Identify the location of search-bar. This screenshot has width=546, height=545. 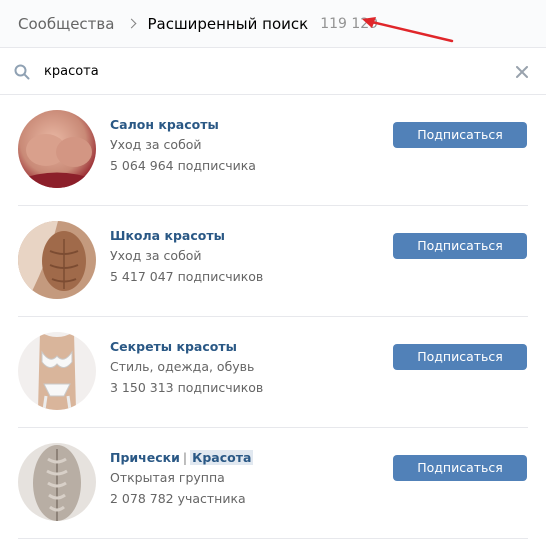
(273, 71).